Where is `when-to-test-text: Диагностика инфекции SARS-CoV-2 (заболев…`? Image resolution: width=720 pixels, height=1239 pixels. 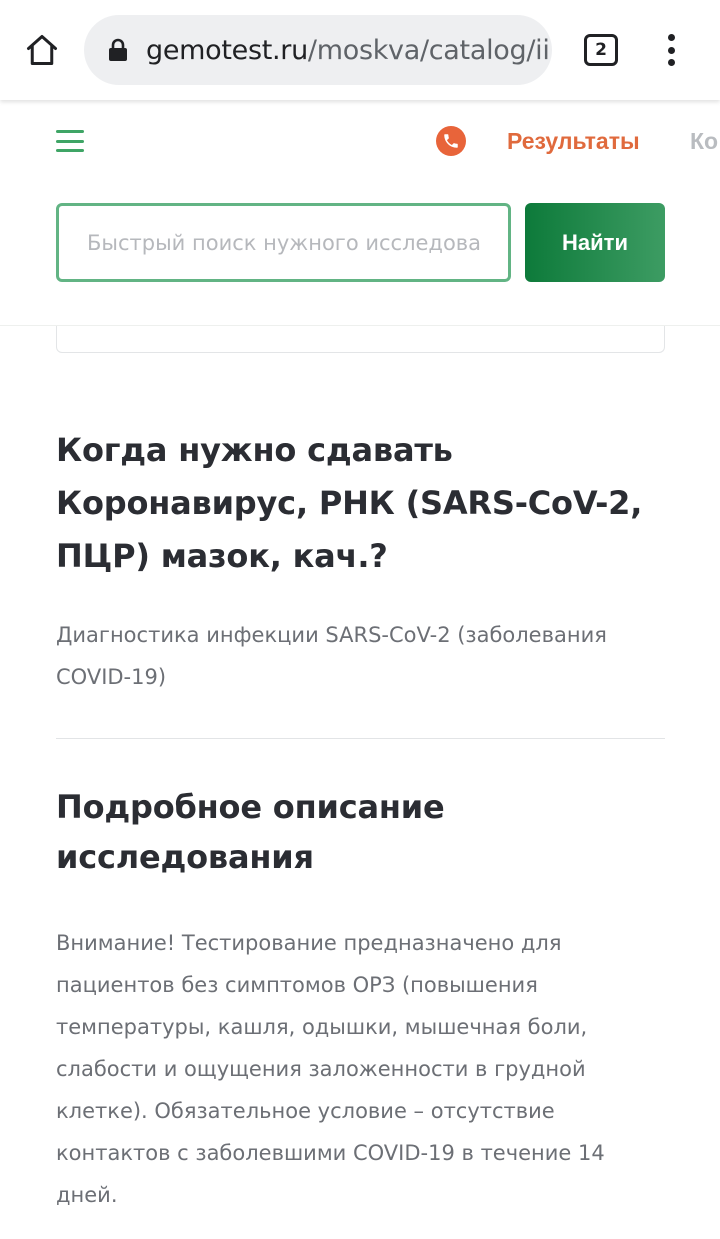
when-to-test-text: Диагностика инфекции SARS-CoV-2 (заболев… is located at coordinates (331, 656).